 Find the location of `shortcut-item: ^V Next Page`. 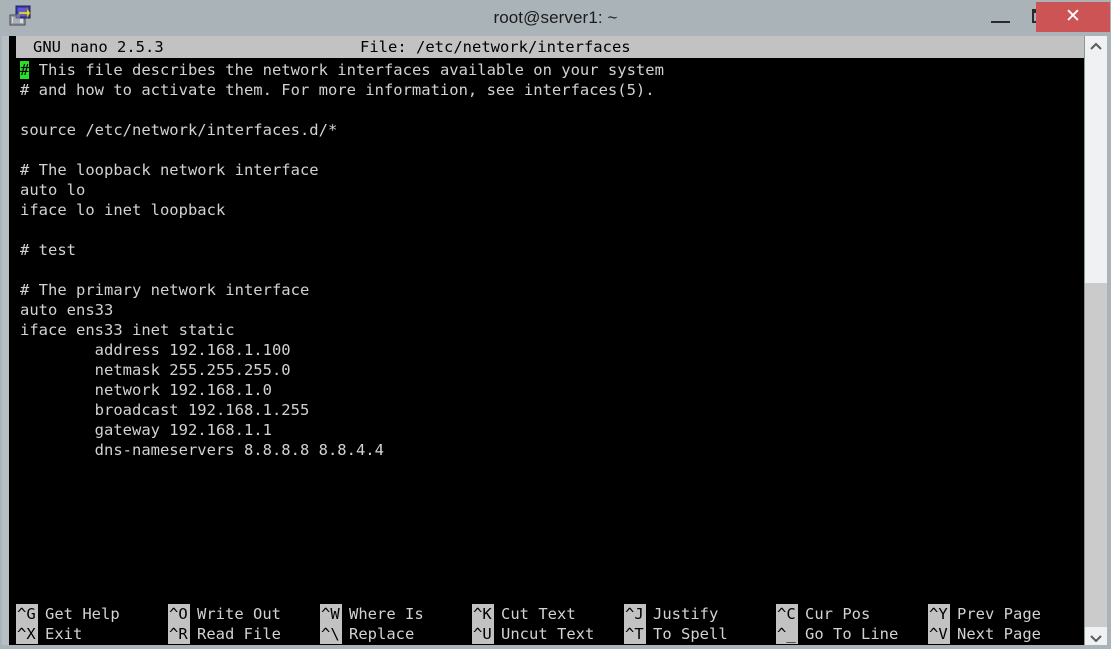

shortcut-item: ^V Next Page is located at coordinates (984, 634).